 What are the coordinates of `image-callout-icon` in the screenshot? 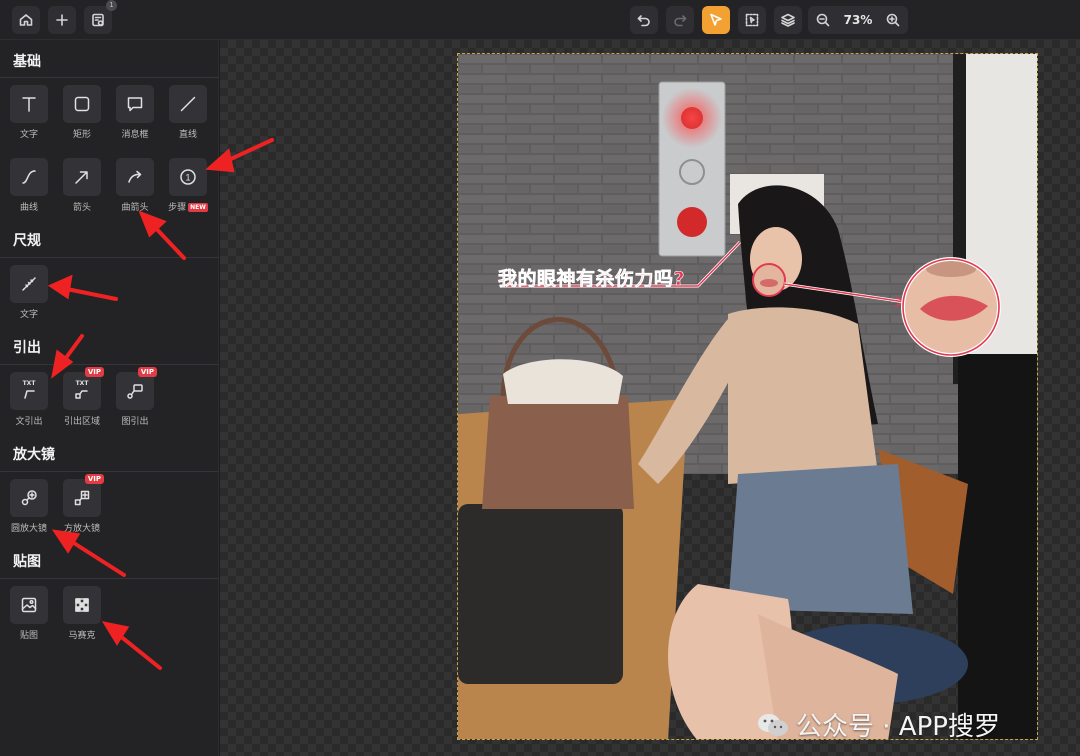 It's located at (135, 391).